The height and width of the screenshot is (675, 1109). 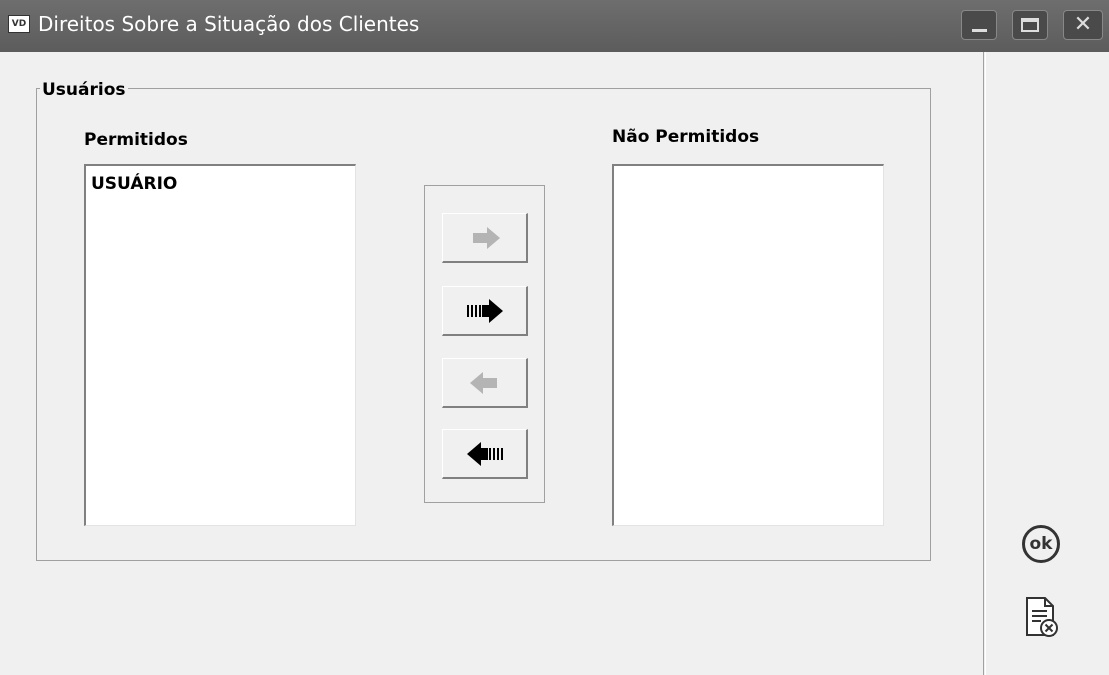 What do you see at coordinates (84, 90) in the screenshot?
I see `users-group-legend: Usuários` at bounding box center [84, 90].